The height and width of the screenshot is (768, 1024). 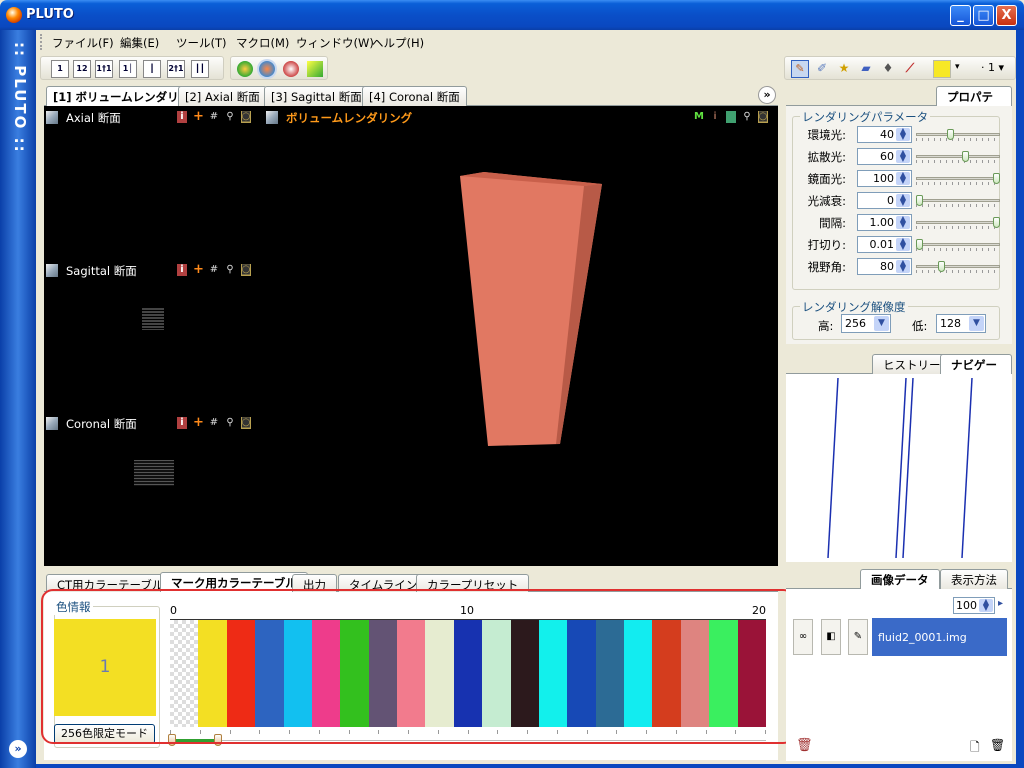 I want to click on minimize-button: _, so click(x=960, y=15).